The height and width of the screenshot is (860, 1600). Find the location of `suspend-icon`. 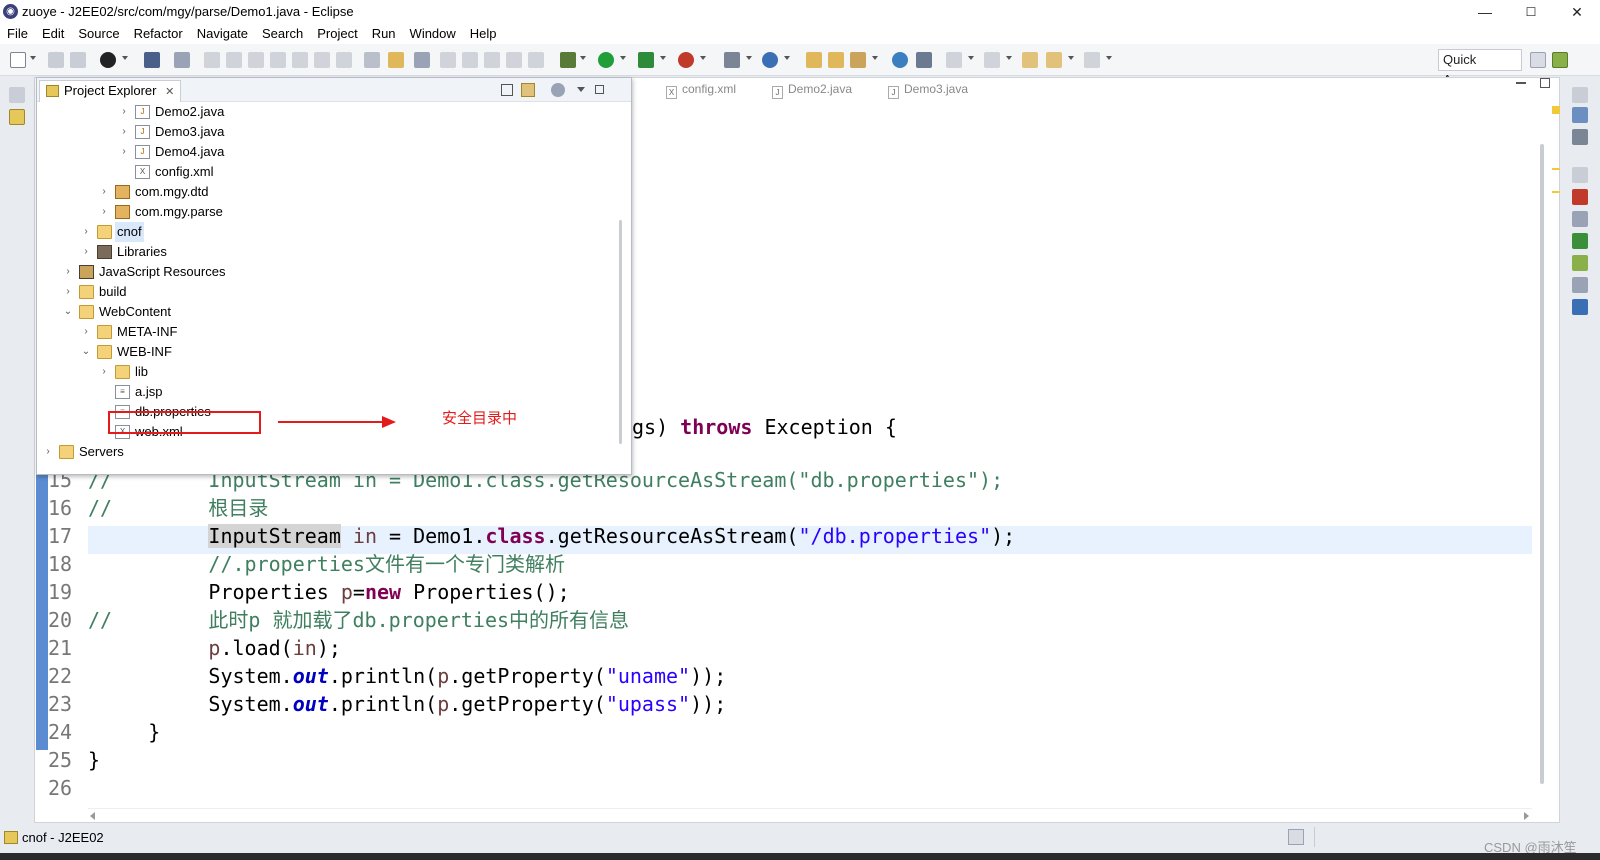

suspend-icon is located at coordinates (234, 60).